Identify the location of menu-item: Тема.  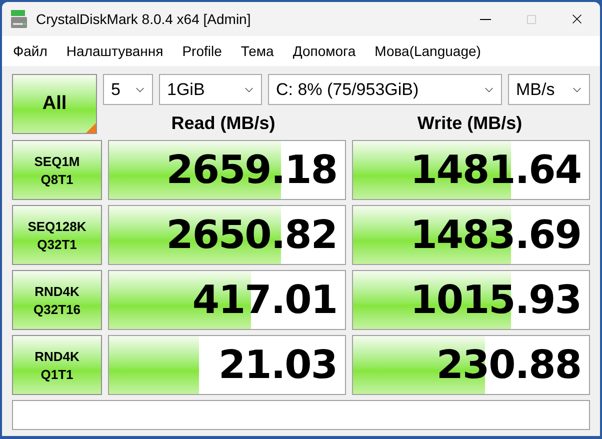
(257, 51).